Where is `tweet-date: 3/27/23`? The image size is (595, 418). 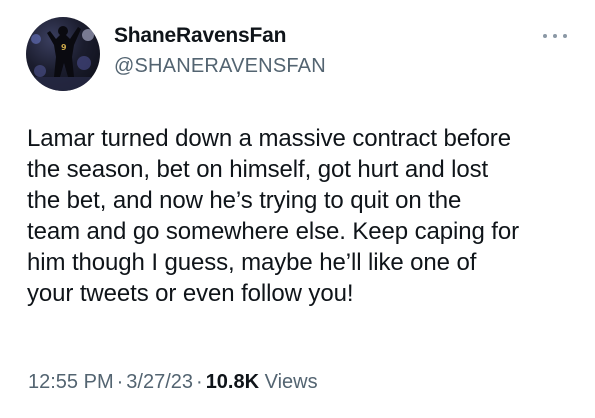
tweet-date: 3/27/23 is located at coordinates (159, 382).